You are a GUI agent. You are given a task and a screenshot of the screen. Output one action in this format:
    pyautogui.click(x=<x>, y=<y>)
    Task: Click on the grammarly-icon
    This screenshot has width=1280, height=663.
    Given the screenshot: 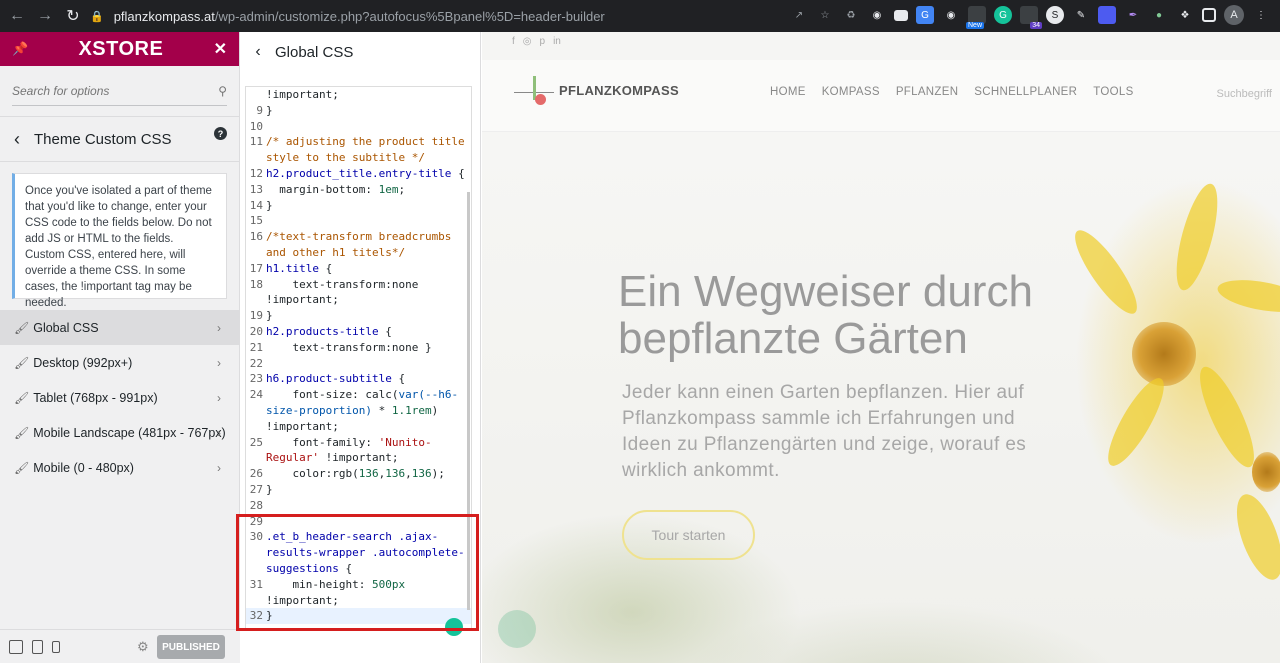 What is the action you would take?
    pyautogui.click(x=454, y=627)
    